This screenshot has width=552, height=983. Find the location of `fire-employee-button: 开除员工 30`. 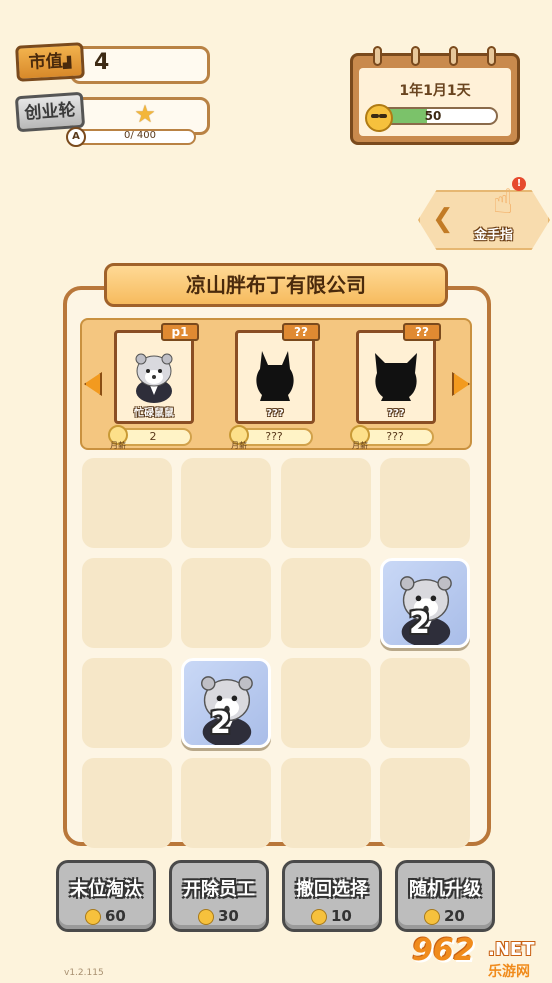

fire-employee-button: 开除员工 30 is located at coordinates (219, 896).